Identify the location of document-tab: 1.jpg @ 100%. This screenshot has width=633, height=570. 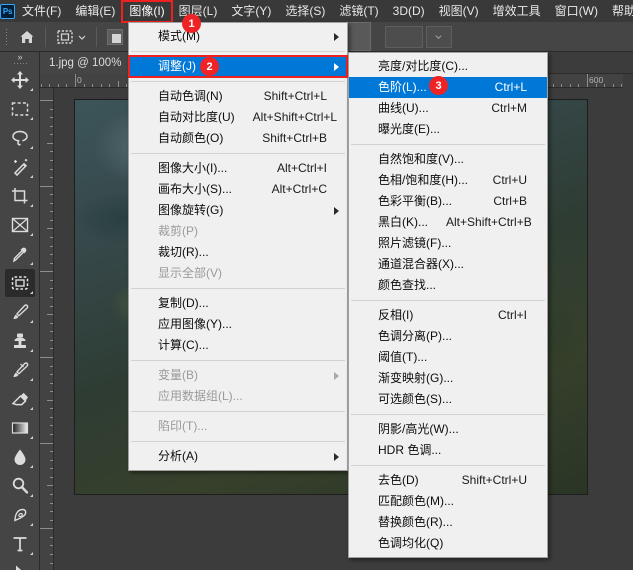
(85, 63).